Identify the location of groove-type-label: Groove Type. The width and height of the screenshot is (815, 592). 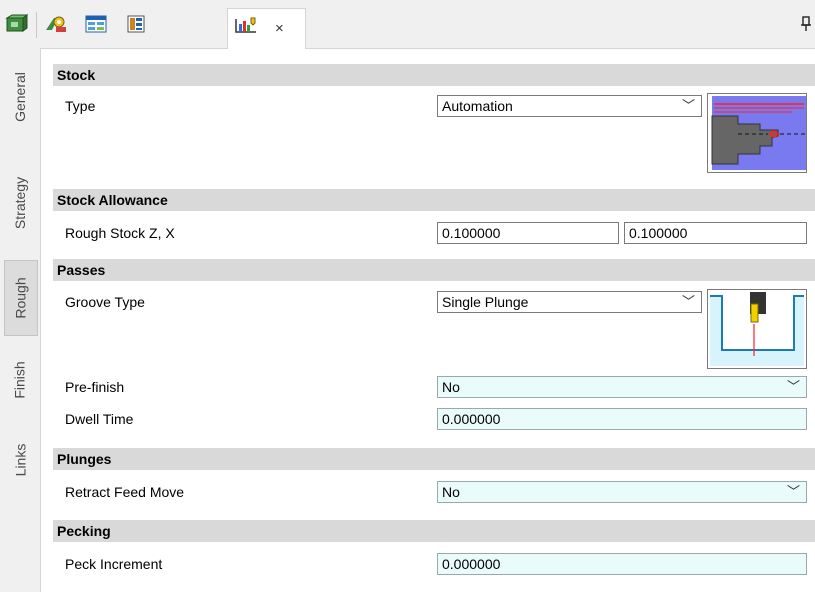
(105, 302).